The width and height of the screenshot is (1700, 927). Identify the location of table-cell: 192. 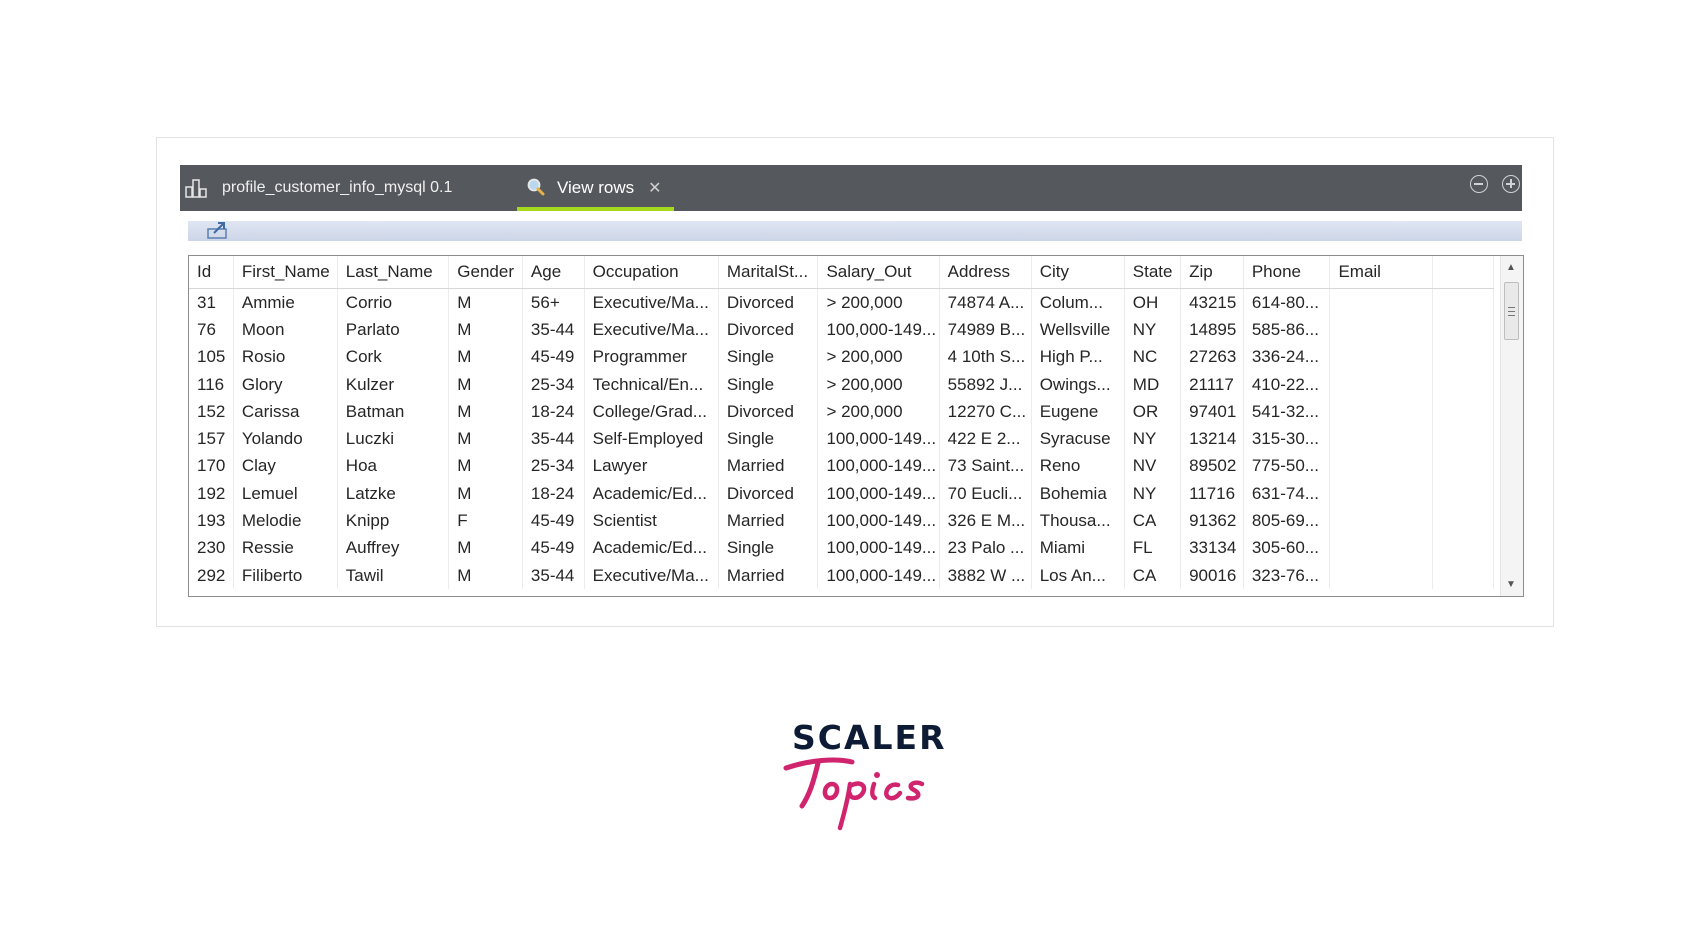
(211, 494).